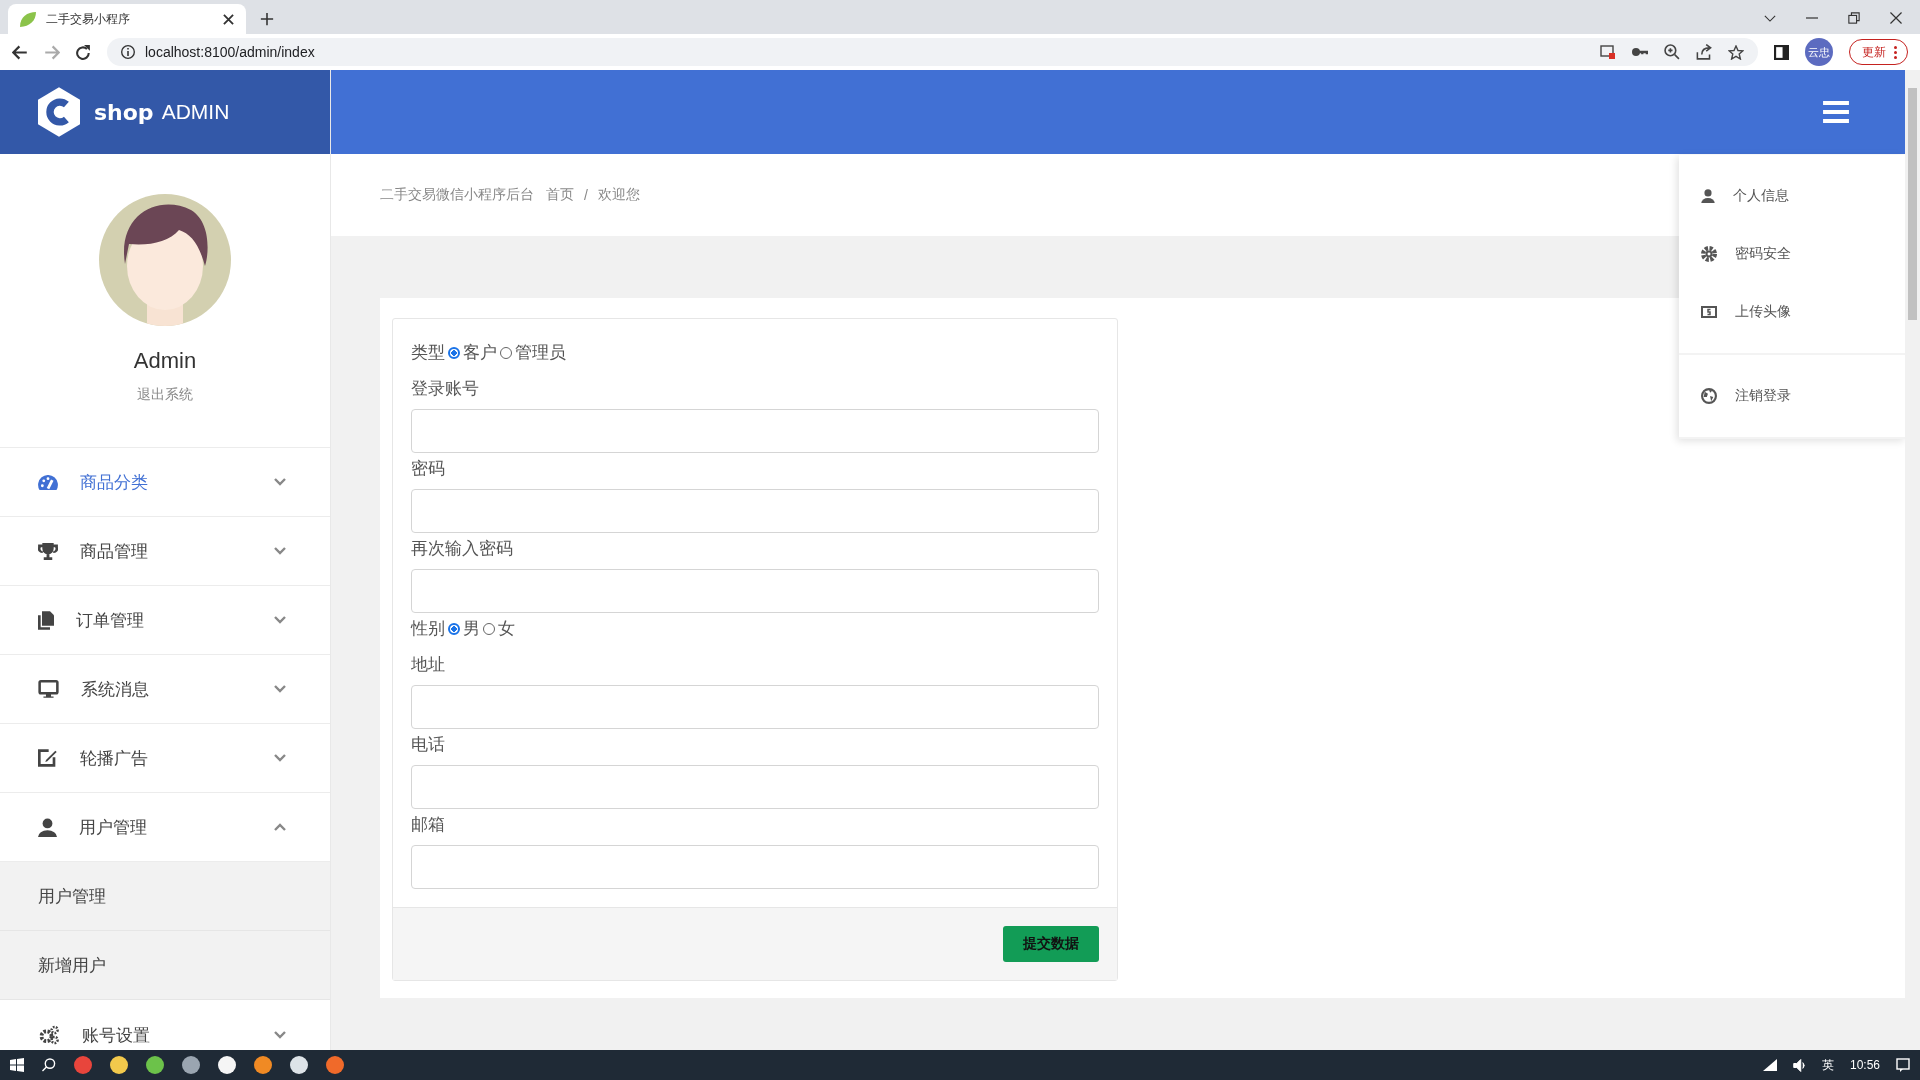 This screenshot has width=1920, height=1080. I want to click on star-icon, so click(1736, 52).